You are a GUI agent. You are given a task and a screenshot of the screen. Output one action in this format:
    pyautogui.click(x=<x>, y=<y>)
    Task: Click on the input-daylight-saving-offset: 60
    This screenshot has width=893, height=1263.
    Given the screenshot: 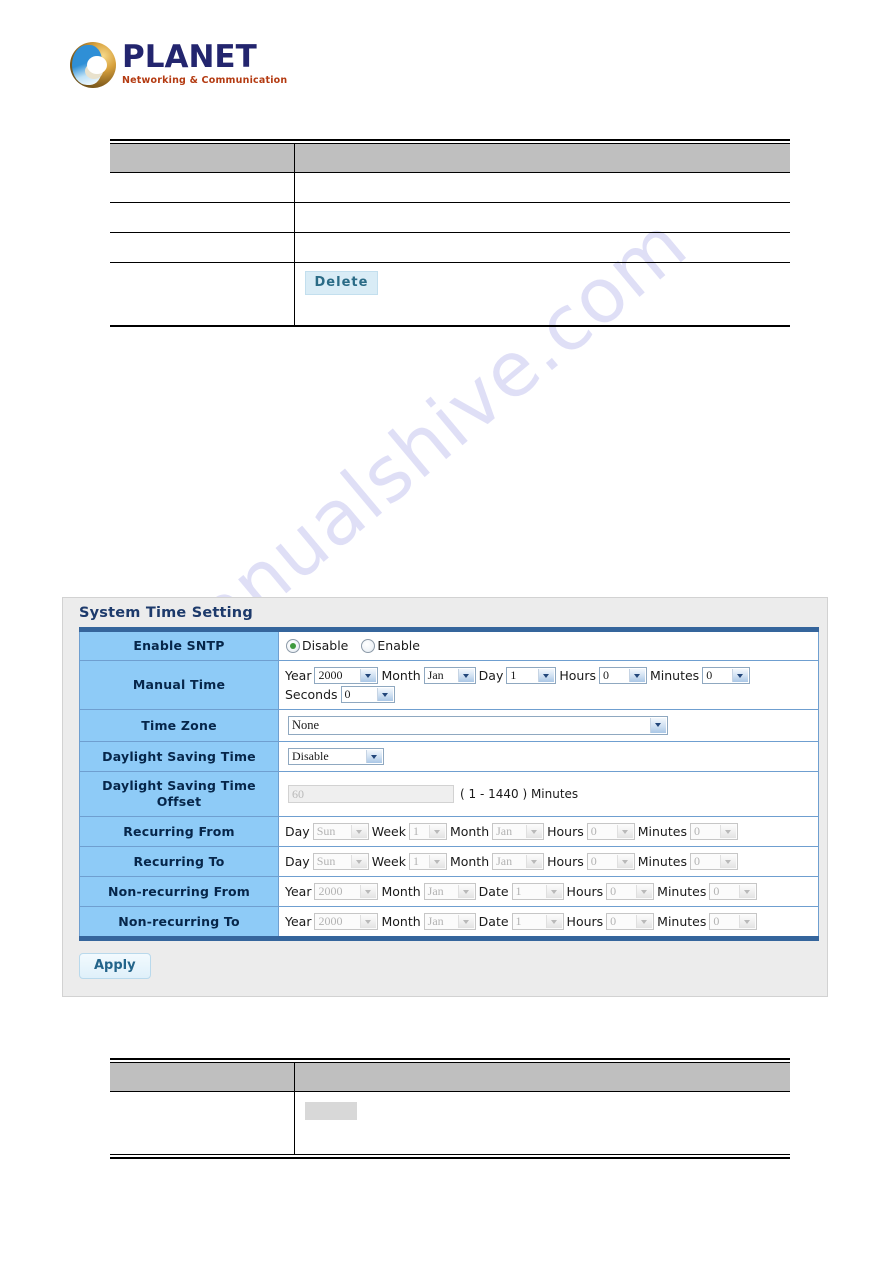 What is the action you would take?
    pyautogui.click(x=371, y=794)
    